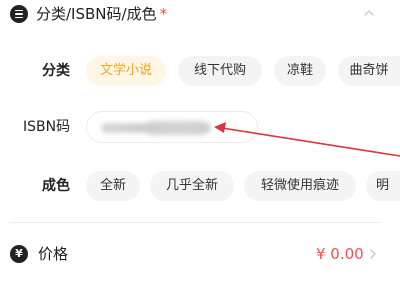  Describe the element at coordinates (19, 14) in the screenshot. I see `list-icon` at that location.